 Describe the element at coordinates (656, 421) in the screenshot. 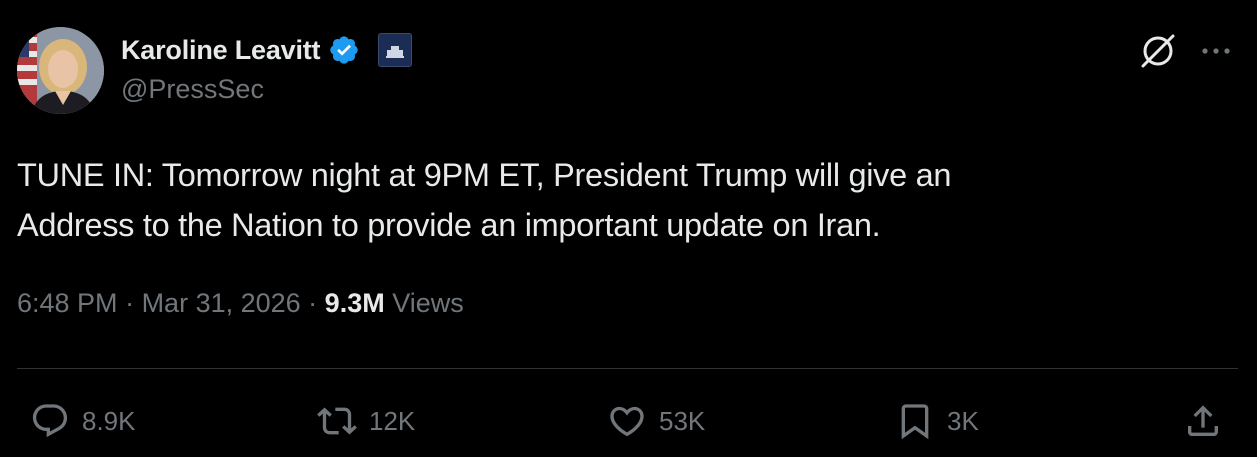

I see `like-button: 53K` at that location.